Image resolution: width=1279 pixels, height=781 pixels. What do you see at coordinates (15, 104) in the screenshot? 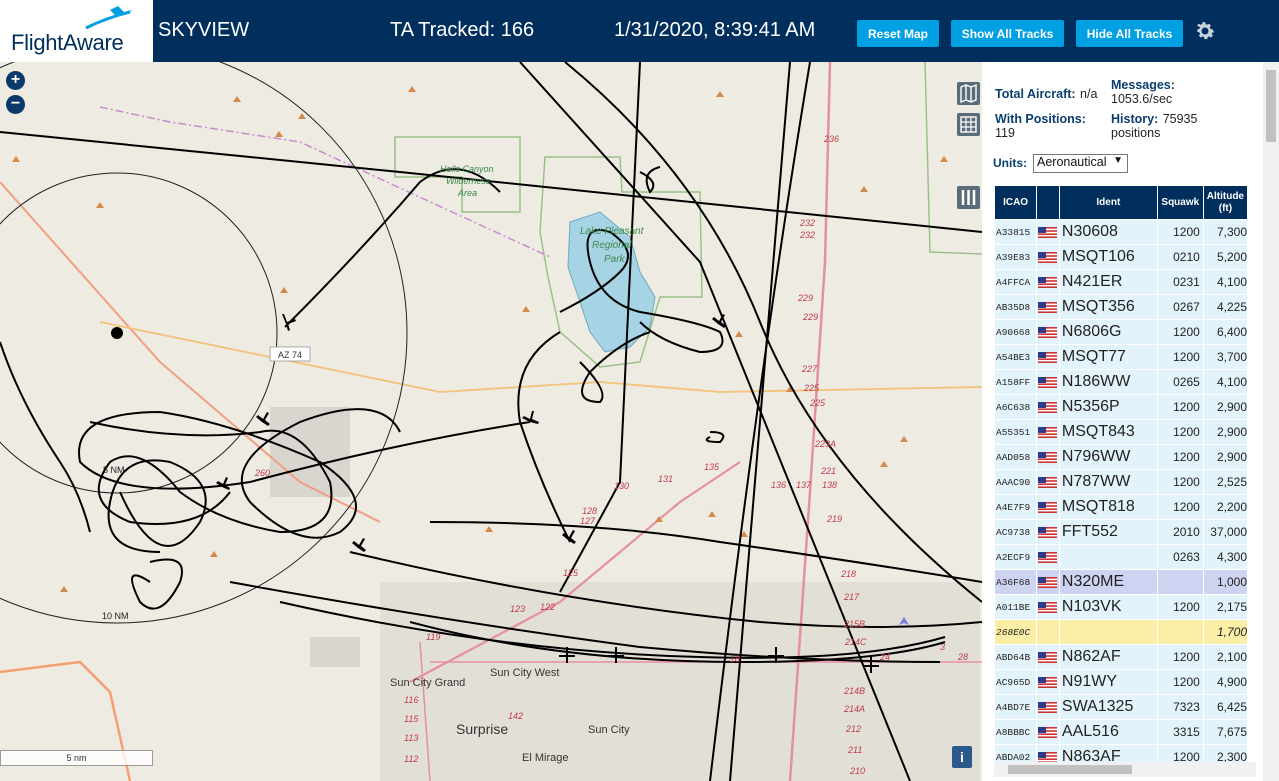
I see `zoom-out-button: −` at bounding box center [15, 104].